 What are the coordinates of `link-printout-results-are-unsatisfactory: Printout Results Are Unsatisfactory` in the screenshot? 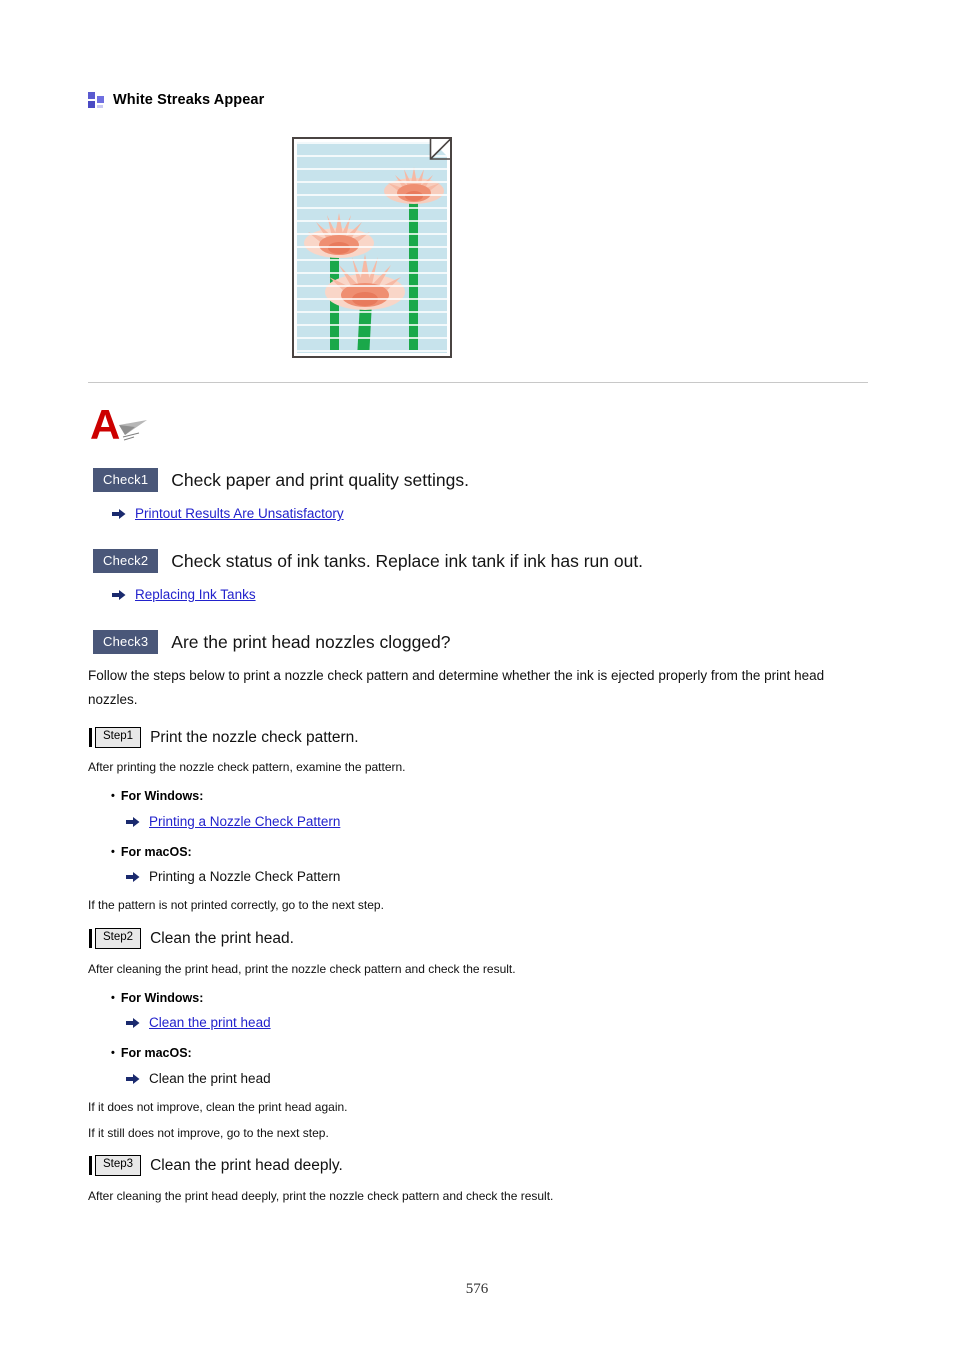 It's located at (239, 513).